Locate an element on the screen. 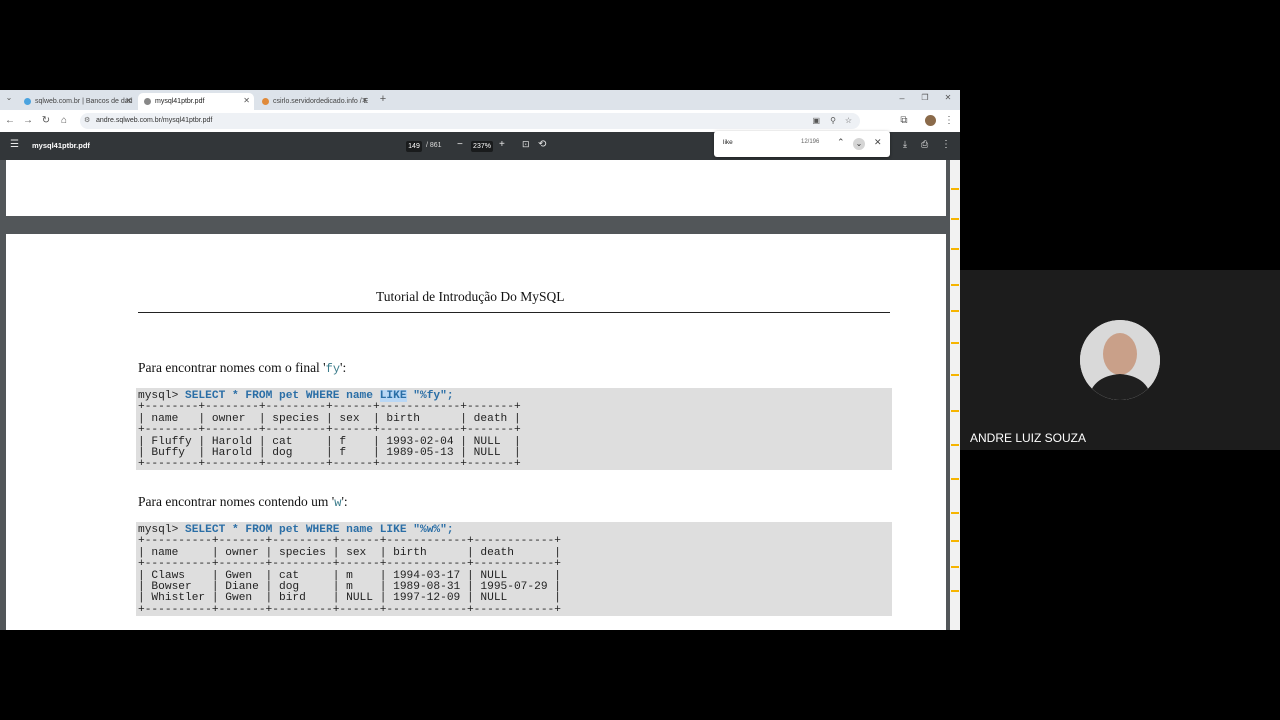 This screenshot has height=720, width=1280. restore-icon: ❐ is located at coordinates (925, 97).